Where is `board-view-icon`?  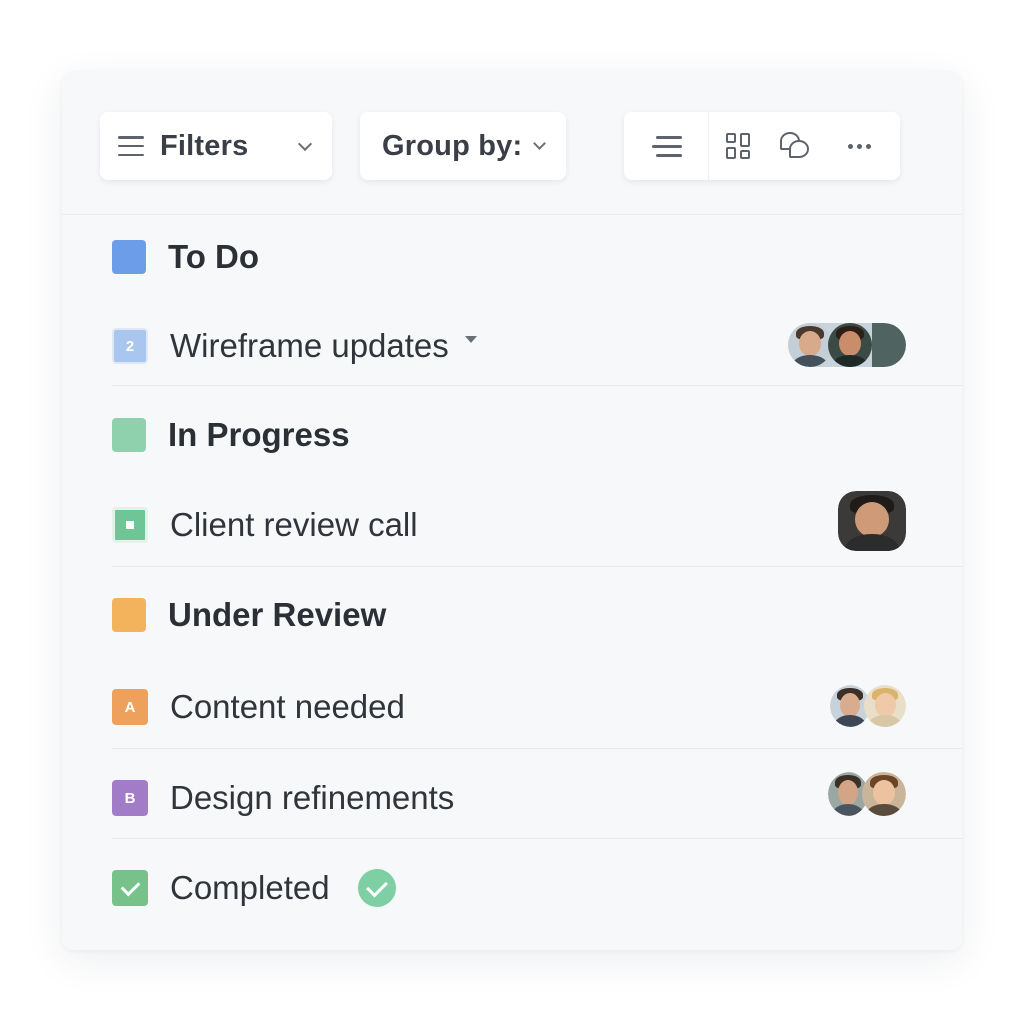 board-view-icon is located at coordinates (737, 146).